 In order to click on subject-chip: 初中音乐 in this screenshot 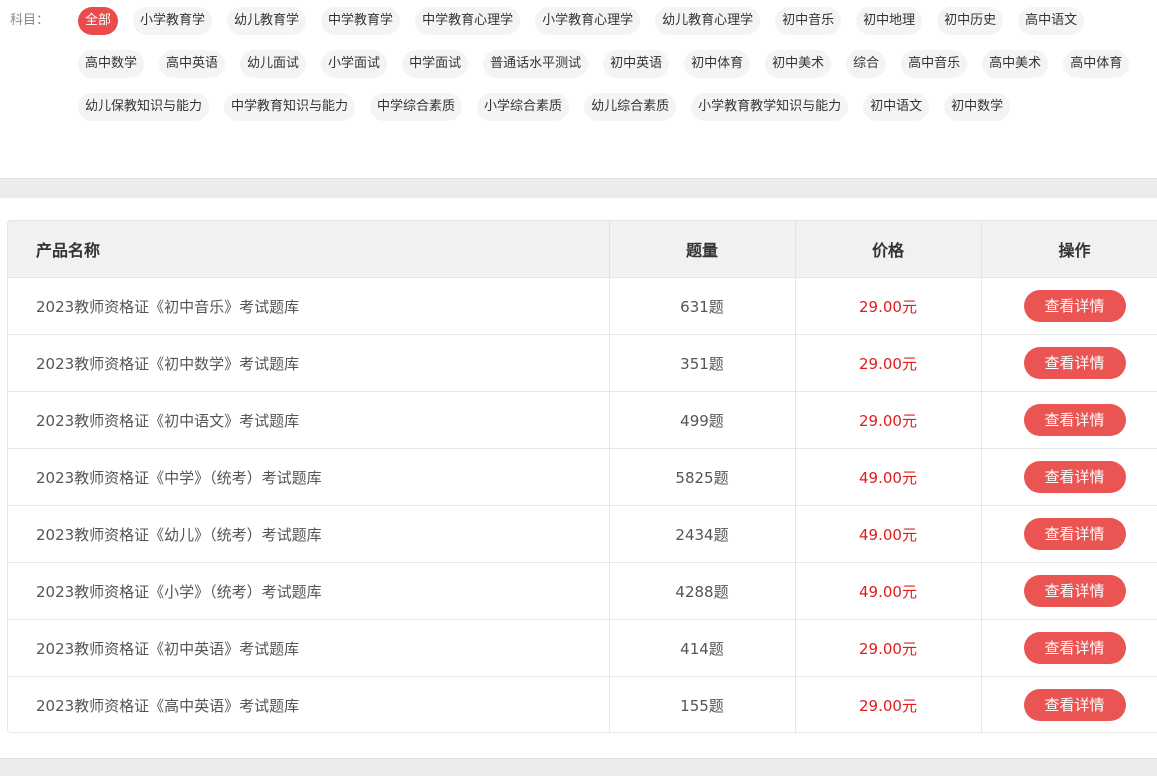, I will do `click(808, 21)`.